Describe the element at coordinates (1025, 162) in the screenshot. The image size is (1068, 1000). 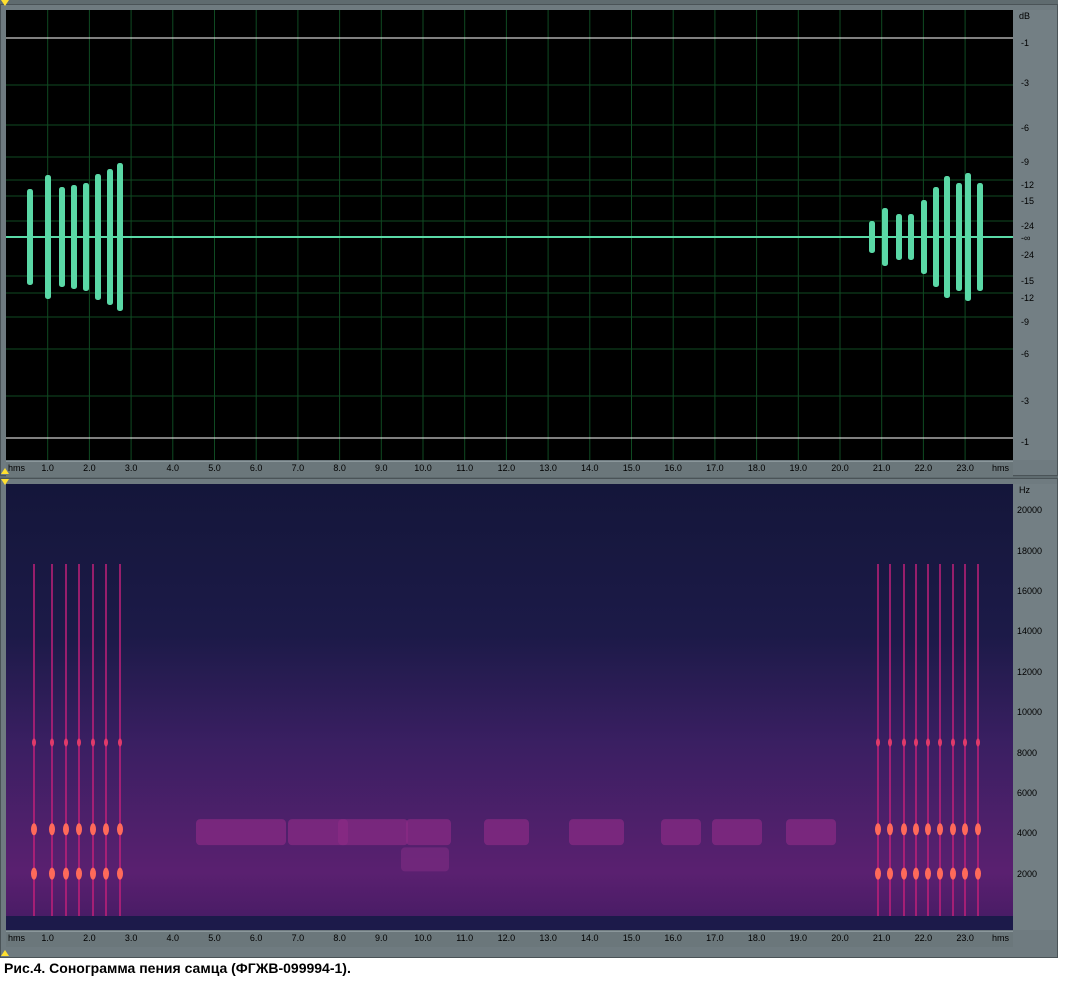
I see `db-tick-label: -9` at that location.